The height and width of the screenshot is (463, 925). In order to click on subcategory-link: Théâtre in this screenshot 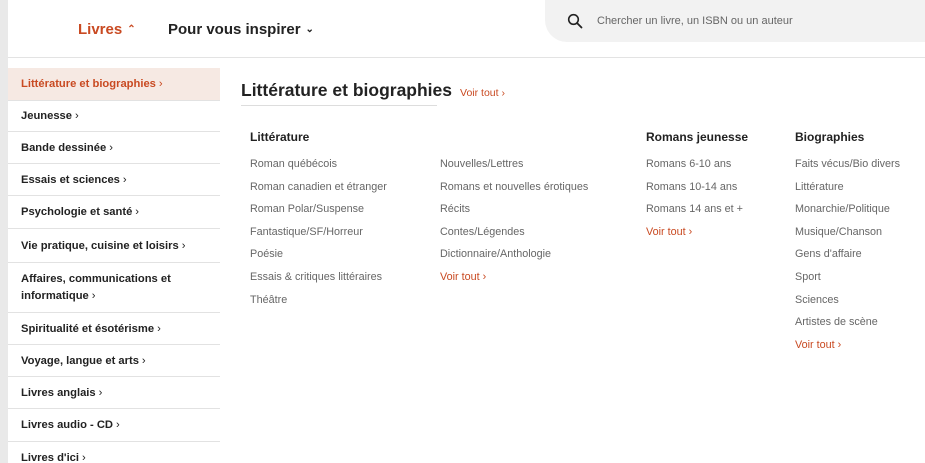, I will do `click(318, 304)`.